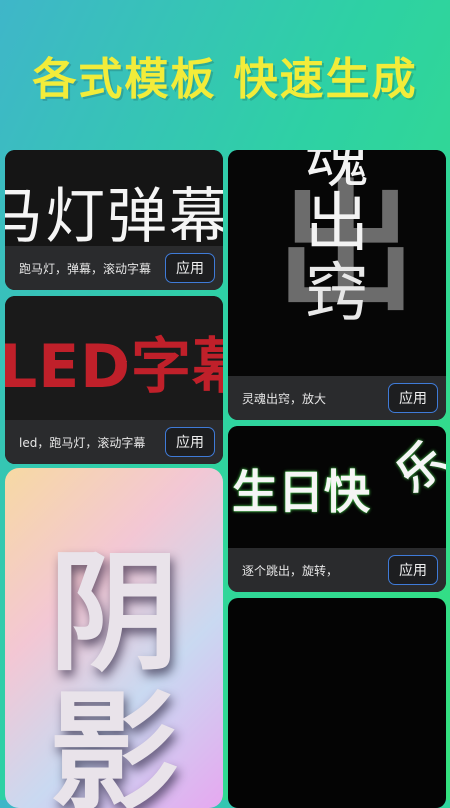 The image size is (450, 808). Describe the element at coordinates (225, 79) in the screenshot. I see `headline: 各式模板 快速生成` at that location.